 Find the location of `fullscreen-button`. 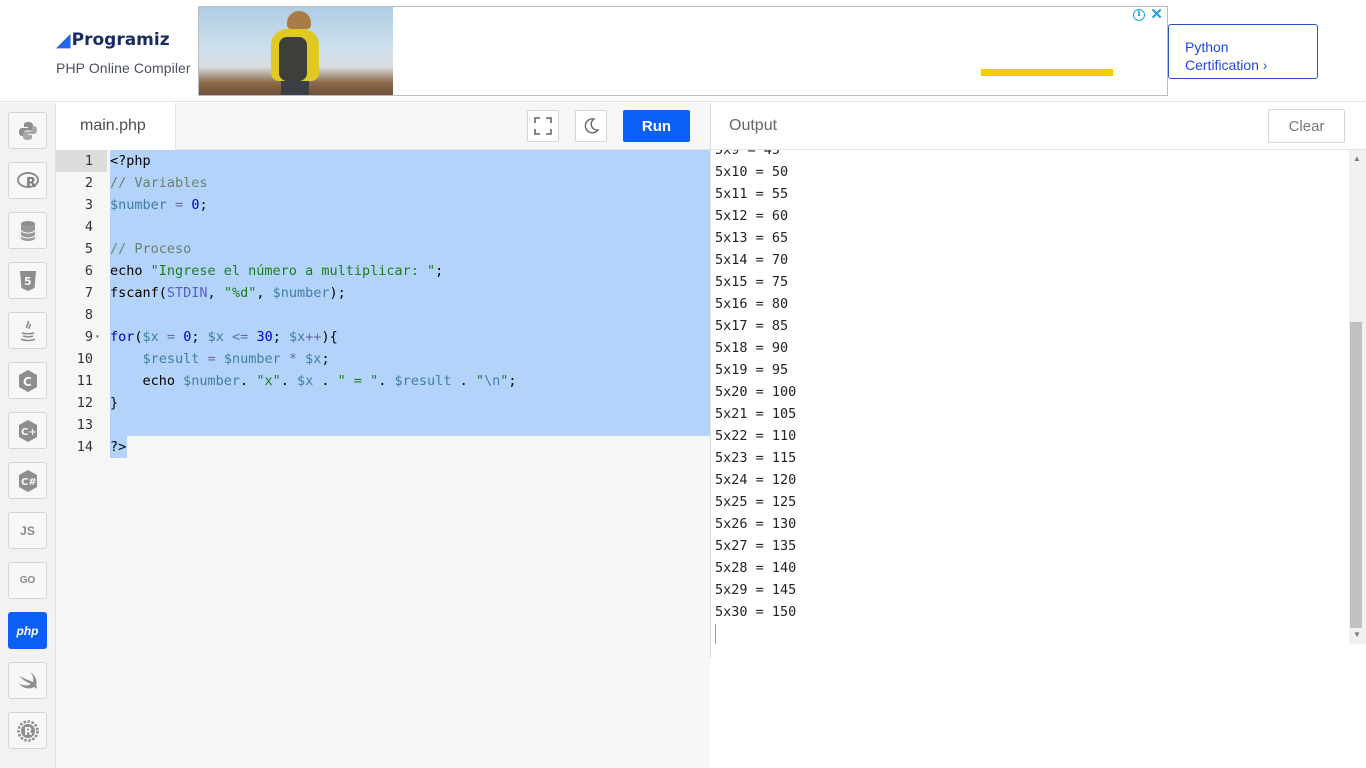

fullscreen-button is located at coordinates (543, 126).